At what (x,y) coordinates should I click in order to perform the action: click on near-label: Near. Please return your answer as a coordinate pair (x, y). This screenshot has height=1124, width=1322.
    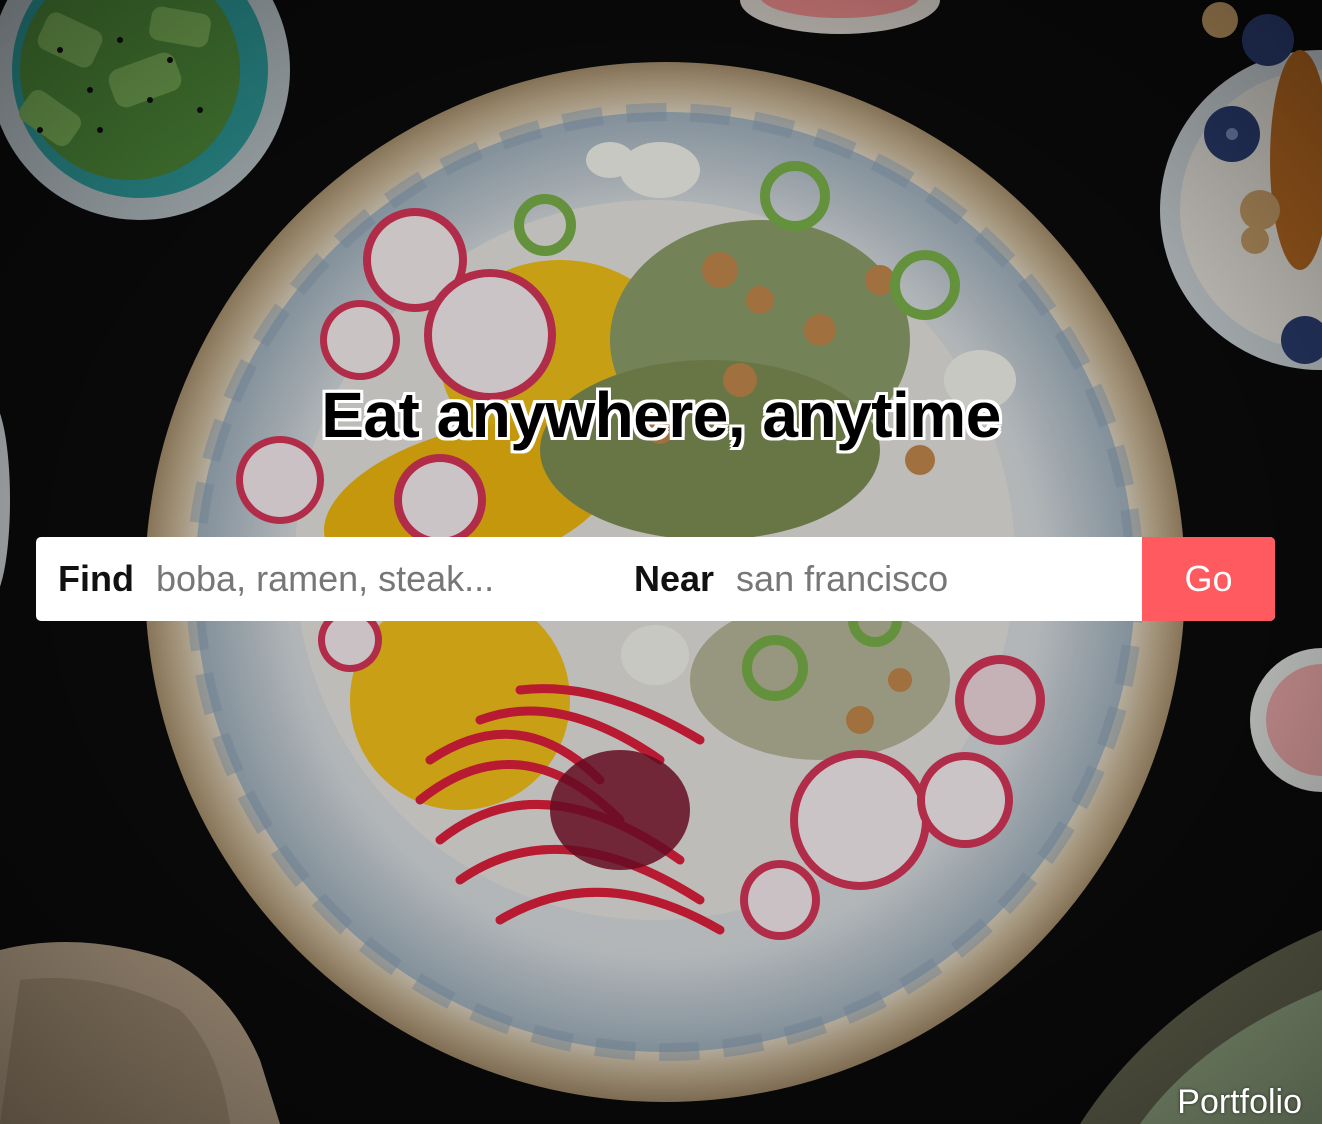
    Looking at the image, I should click on (674, 578).